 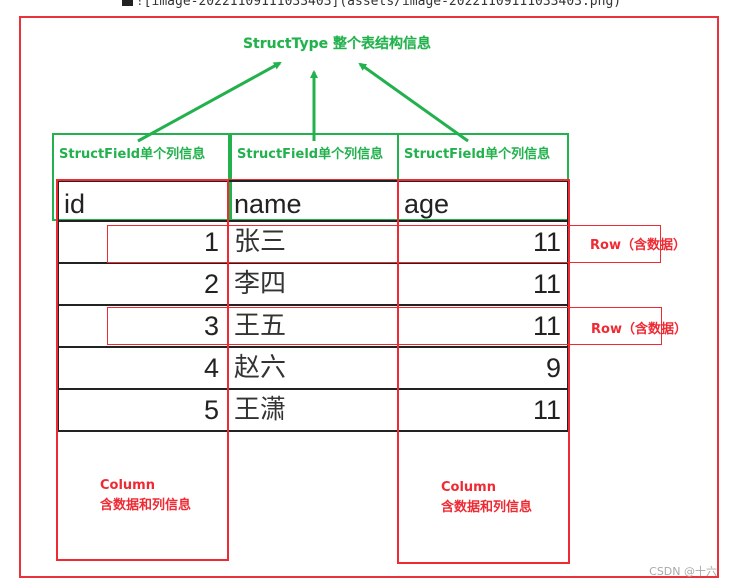 I want to click on cell-name: 李四, so click(x=314, y=284).